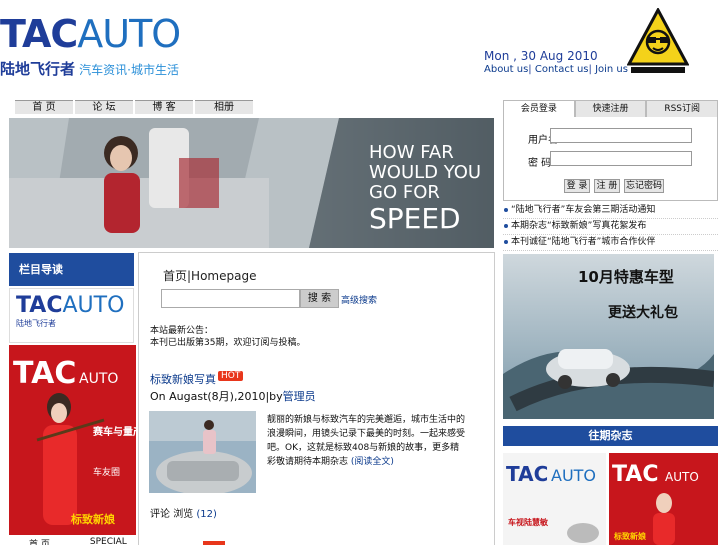  I want to click on contact-us-link: Contact us, so click(562, 69).